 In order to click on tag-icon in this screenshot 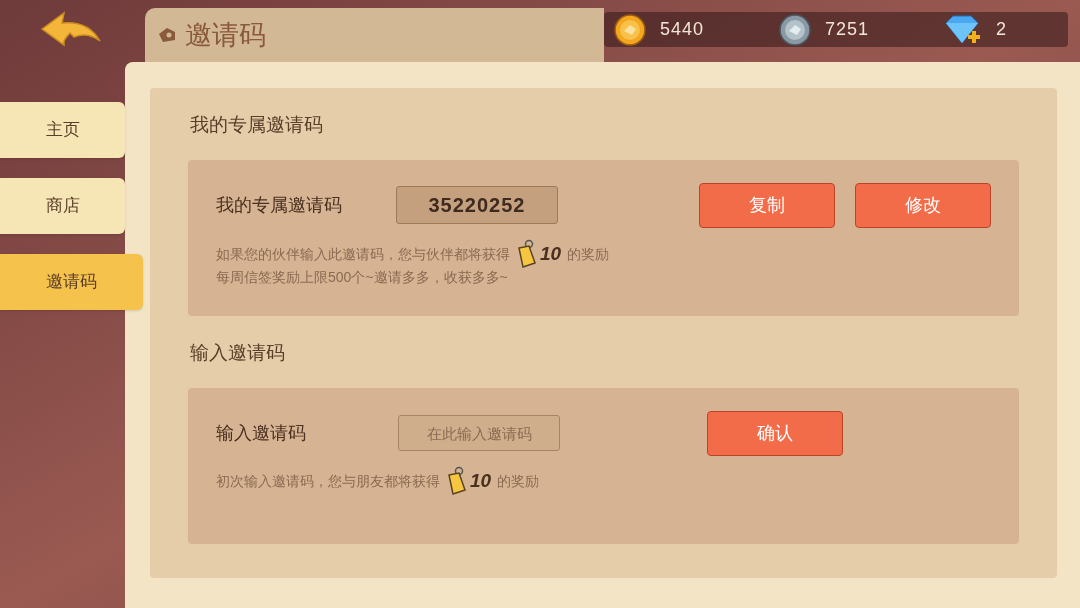, I will do `click(166, 35)`.